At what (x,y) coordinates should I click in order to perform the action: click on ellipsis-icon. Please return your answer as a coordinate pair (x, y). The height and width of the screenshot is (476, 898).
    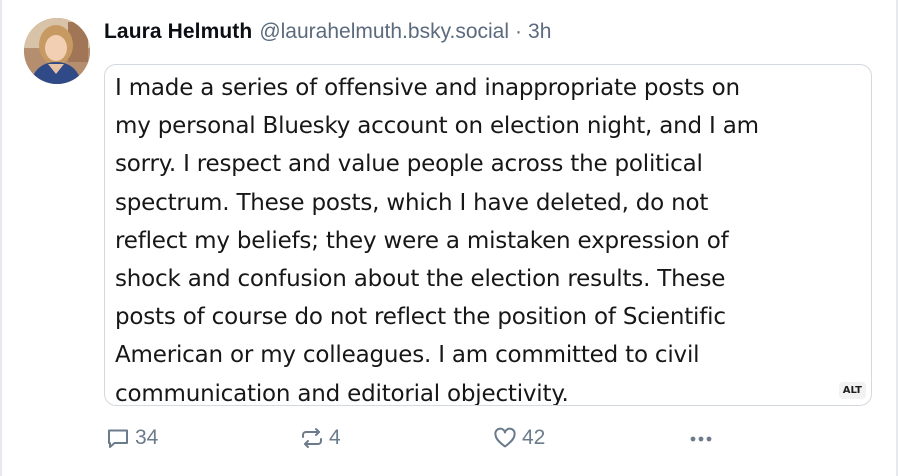
    Looking at the image, I should click on (701, 438).